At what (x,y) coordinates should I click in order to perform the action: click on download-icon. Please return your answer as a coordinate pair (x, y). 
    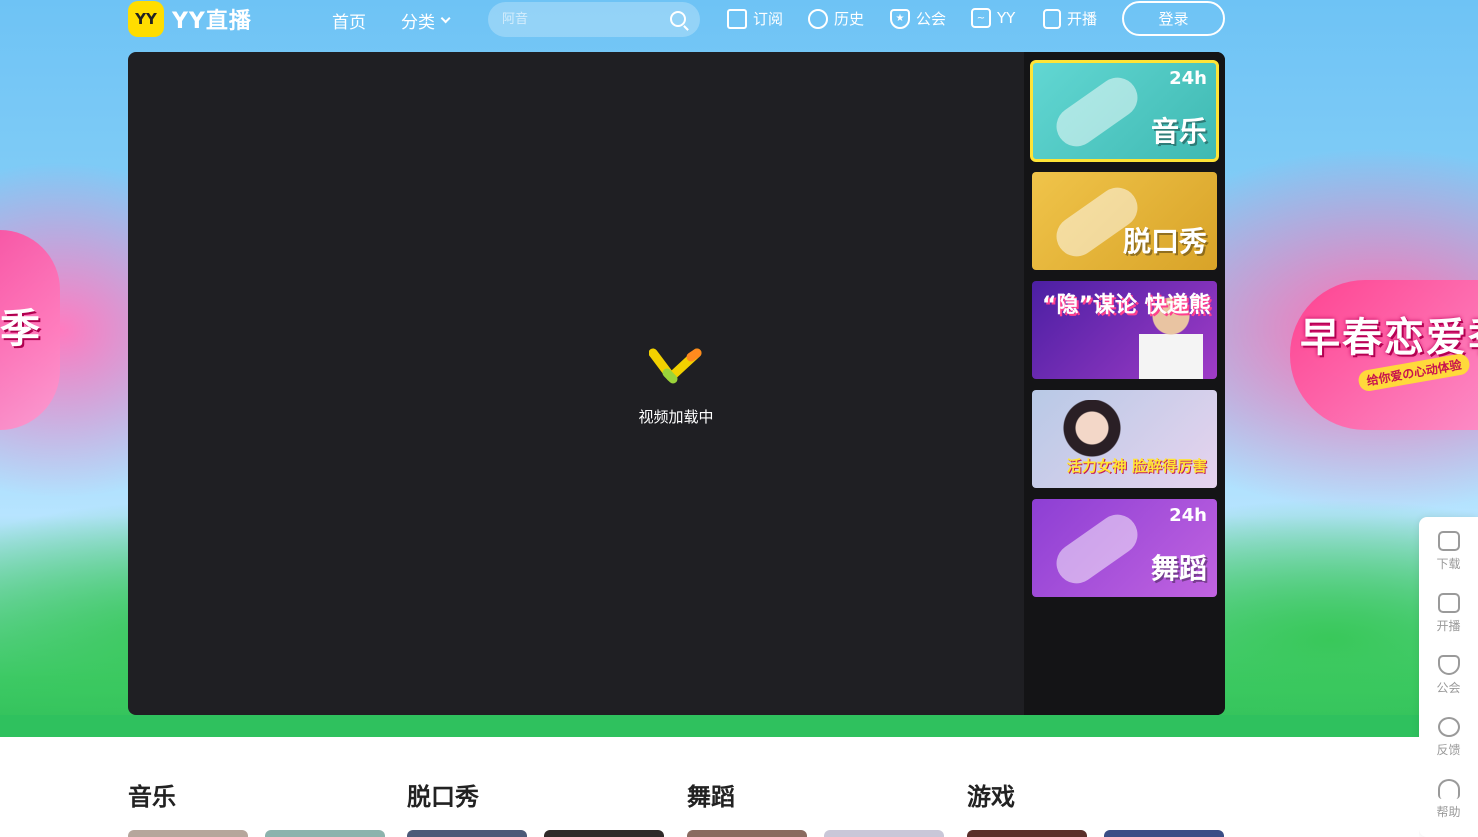
    Looking at the image, I should click on (1448, 541).